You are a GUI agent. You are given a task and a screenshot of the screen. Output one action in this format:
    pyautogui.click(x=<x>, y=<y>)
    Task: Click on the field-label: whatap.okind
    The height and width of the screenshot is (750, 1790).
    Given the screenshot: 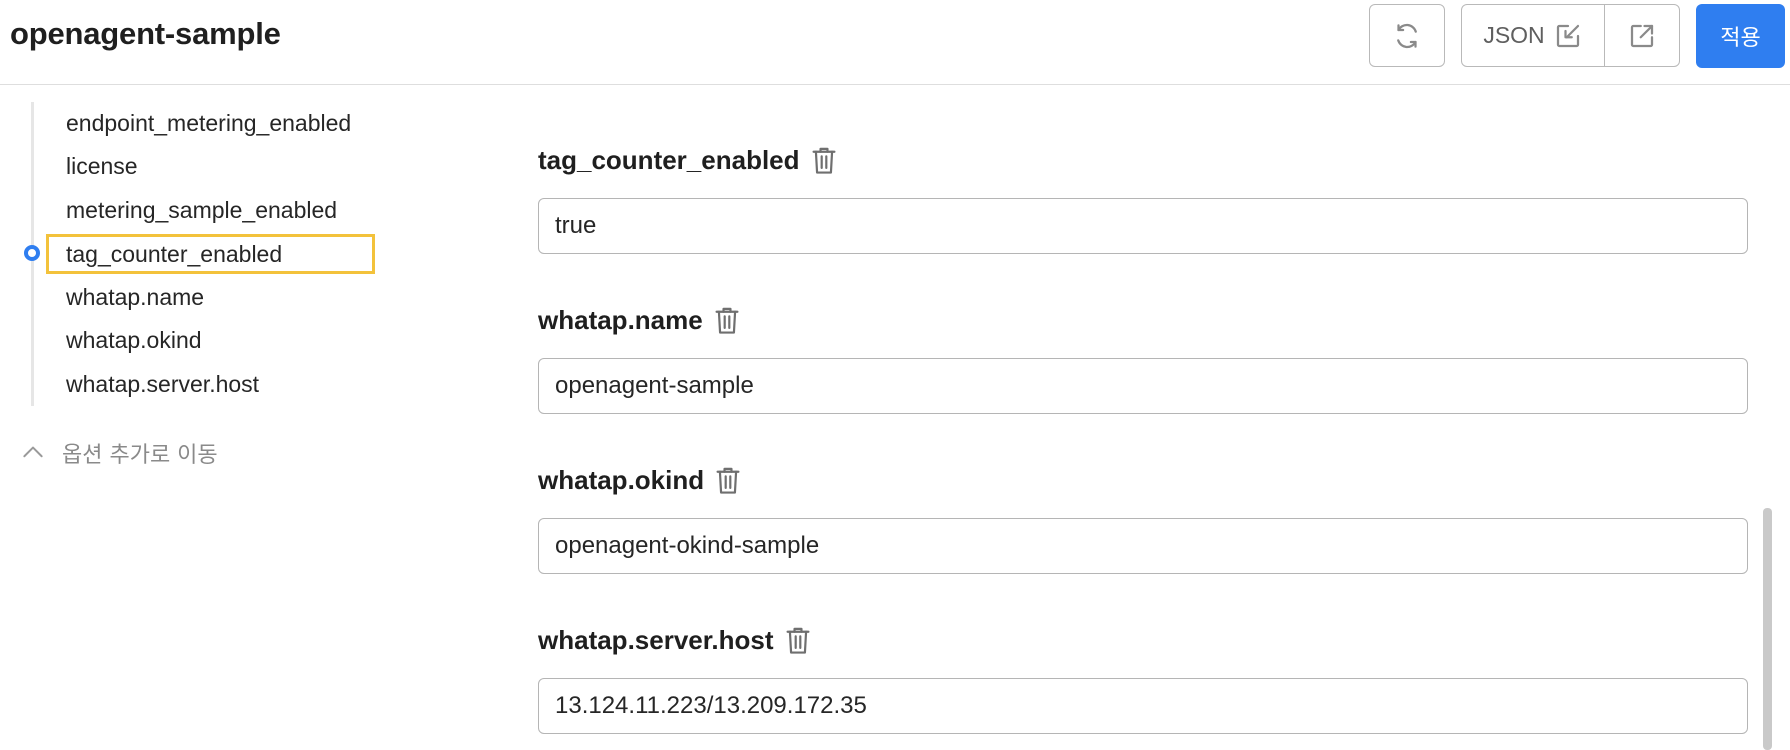 What is the action you would take?
    pyautogui.click(x=640, y=480)
    